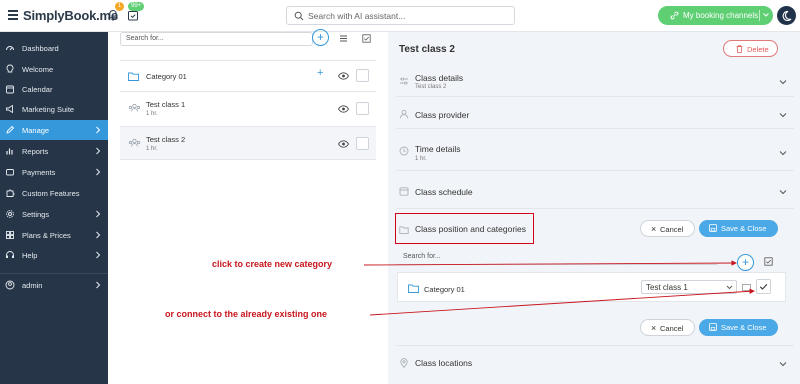 The width and height of the screenshot is (800, 384). I want to click on sidebar-item-custom-features: Custom Features, so click(54, 193).